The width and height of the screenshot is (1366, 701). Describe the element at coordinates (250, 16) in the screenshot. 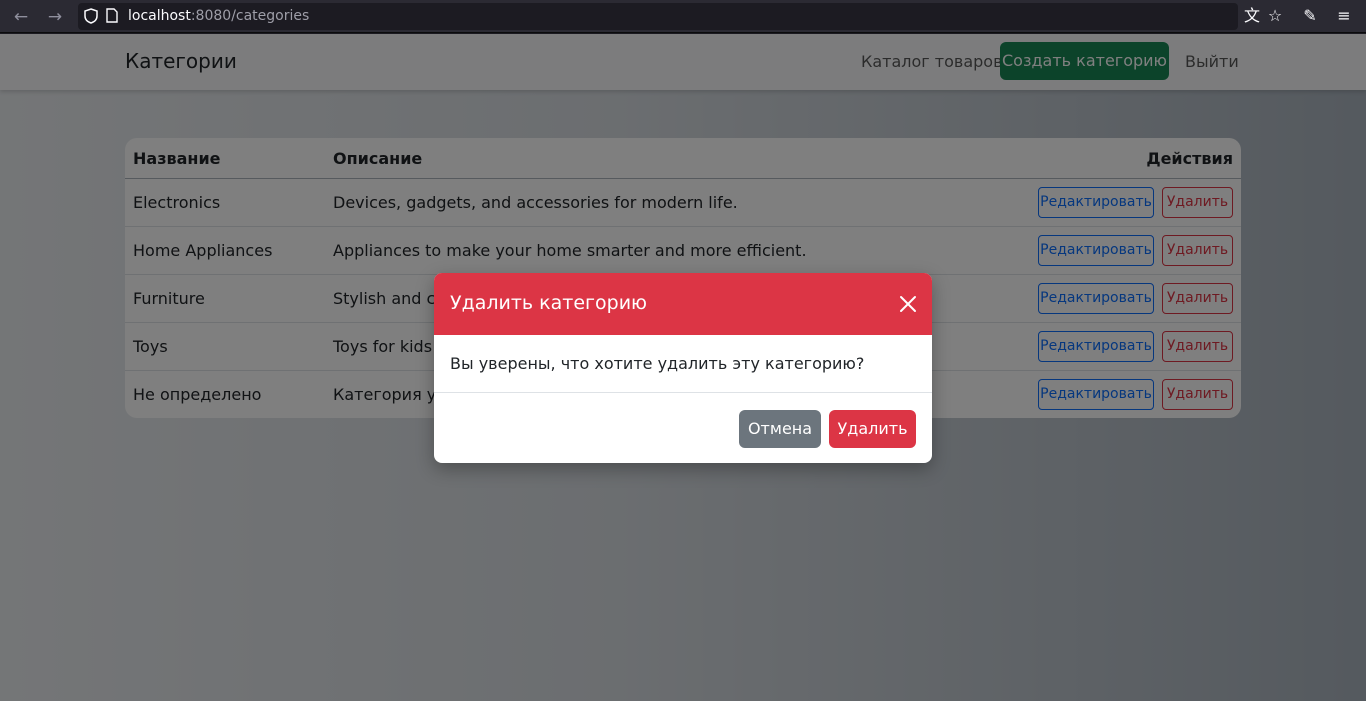

I see `url-path: :8080/categories` at that location.